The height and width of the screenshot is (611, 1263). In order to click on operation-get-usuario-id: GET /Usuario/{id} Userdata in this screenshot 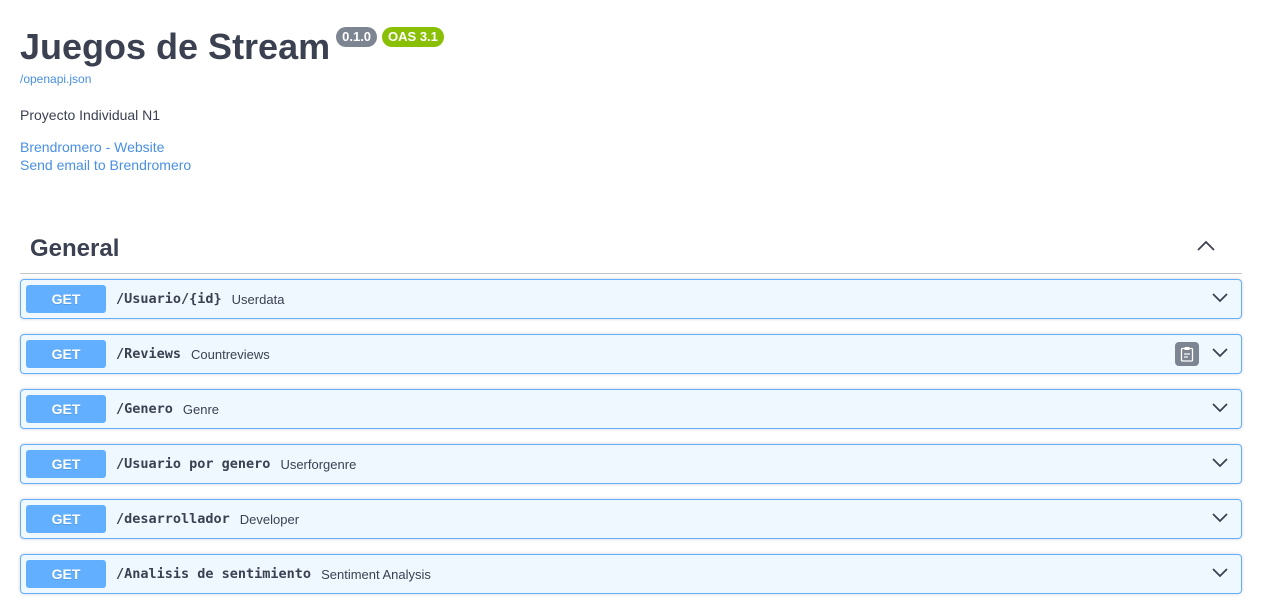, I will do `click(631, 299)`.